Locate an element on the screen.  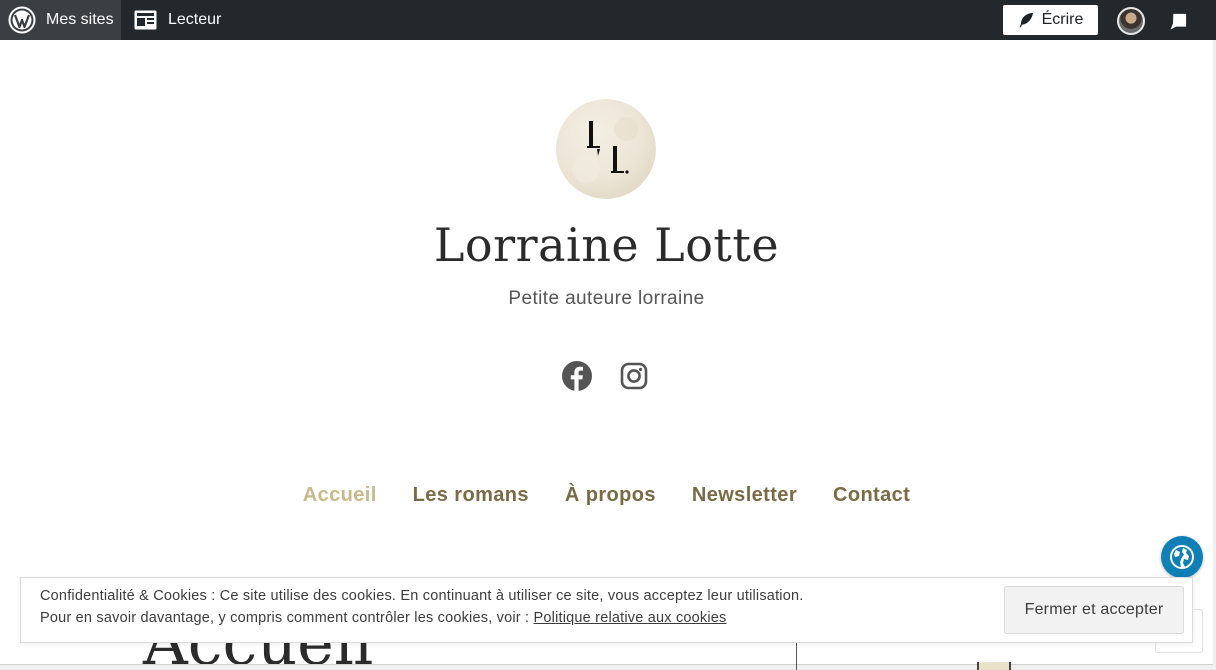
instagram-icon is located at coordinates (634, 376).